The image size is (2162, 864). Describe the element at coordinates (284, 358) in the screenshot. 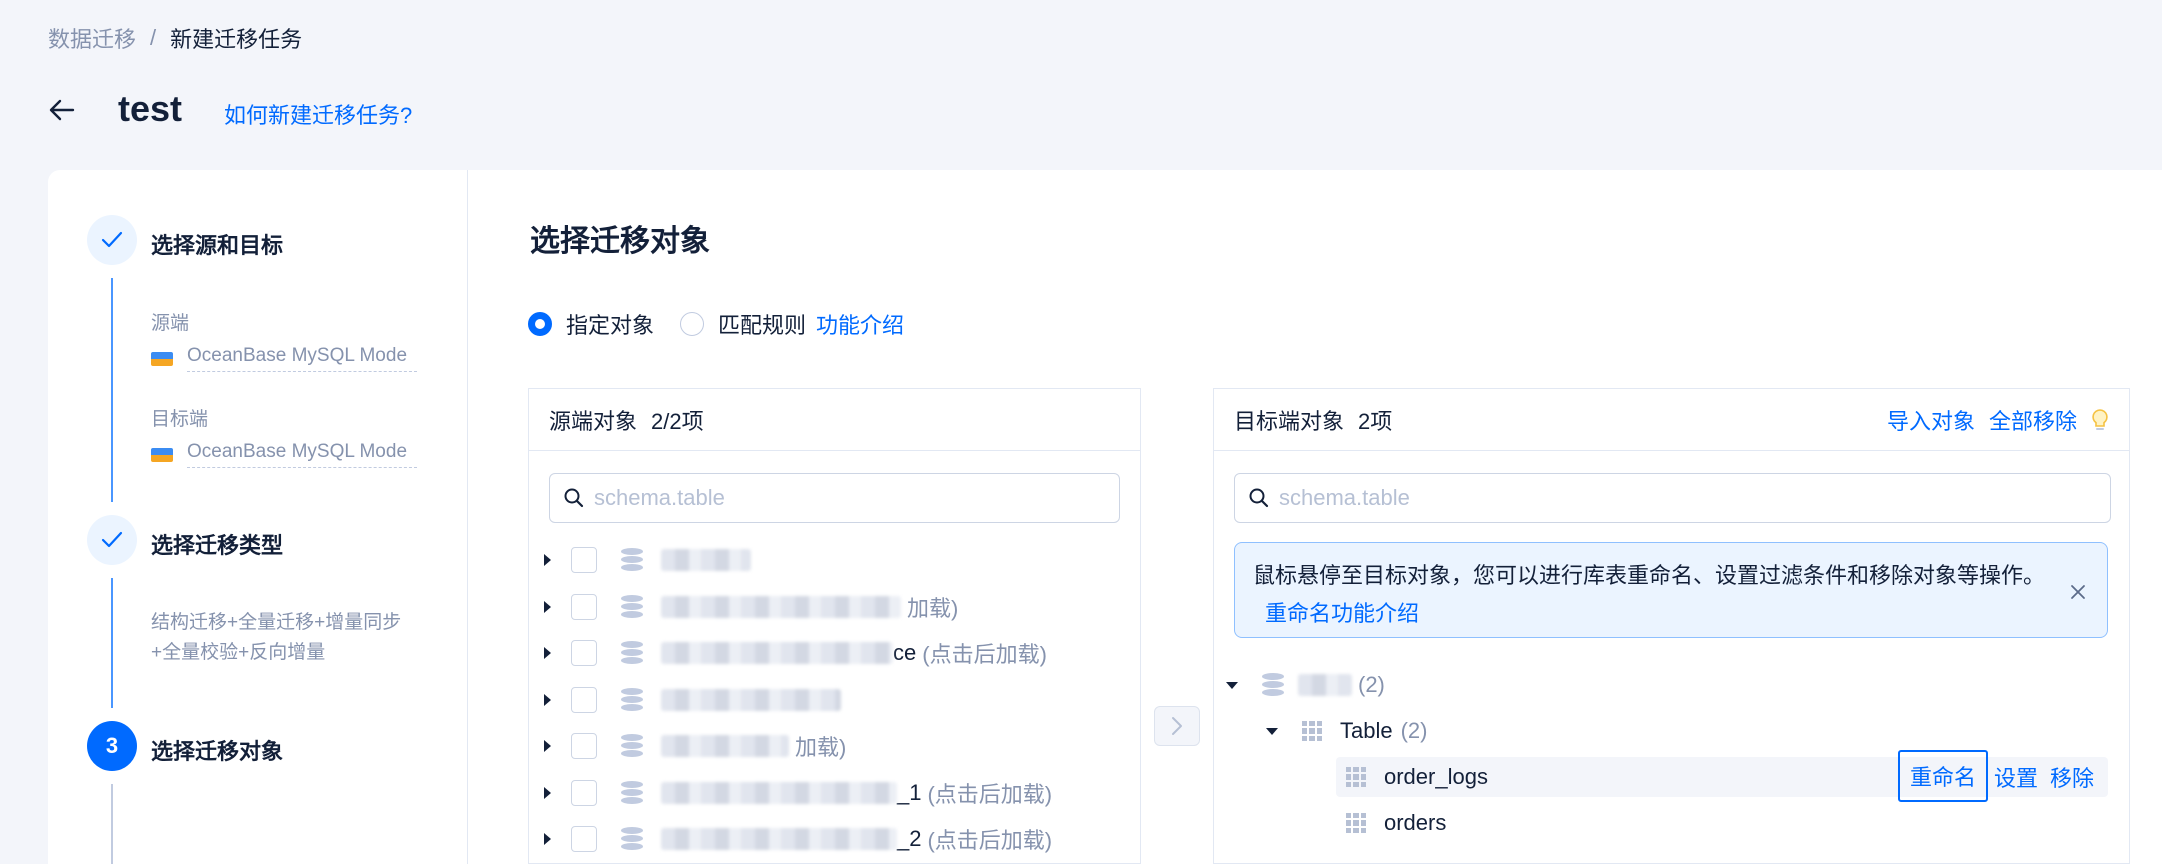

I see `source-db: OceanBase MySQL Mode` at that location.